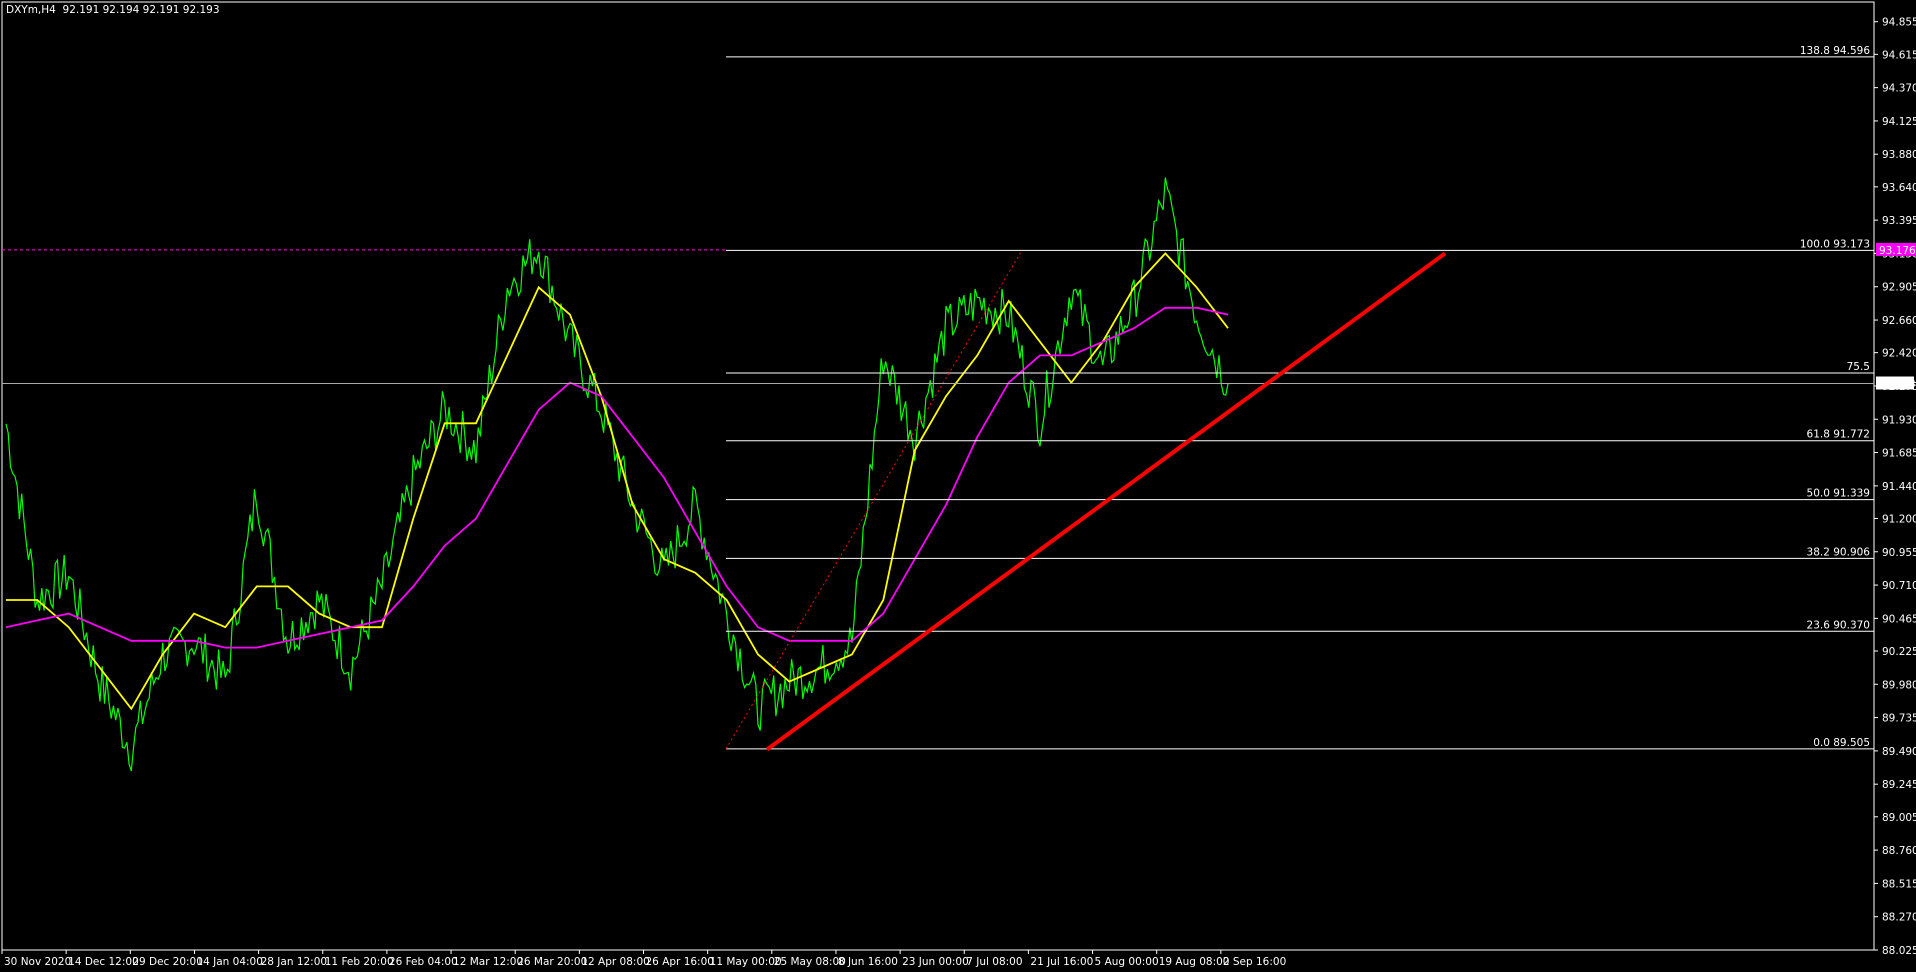 Image resolution: width=1916 pixels, height=972 pixels. What do you see at coordinates (1897, 385) in the screenshot?
I see `current-price-label: 92.193` at bounding box center [1897, 385].